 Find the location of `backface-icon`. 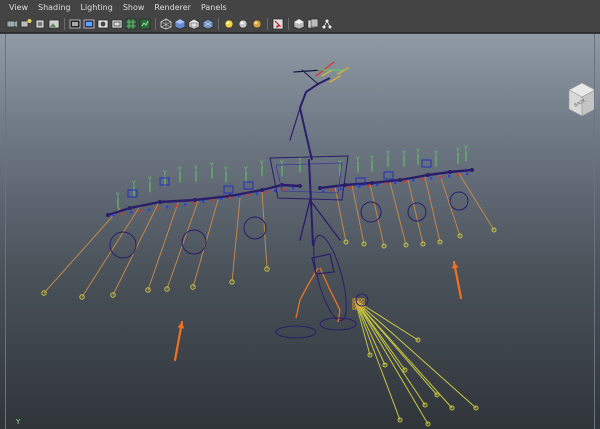

backface-icon is located at coordinates (327, 24).